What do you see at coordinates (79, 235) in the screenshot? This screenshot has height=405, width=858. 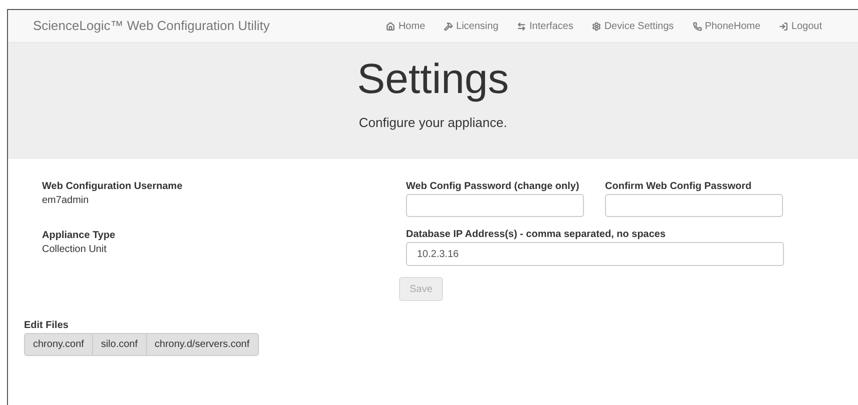 I see `field-label: Appliance Type` at bounding box center [79, 235].